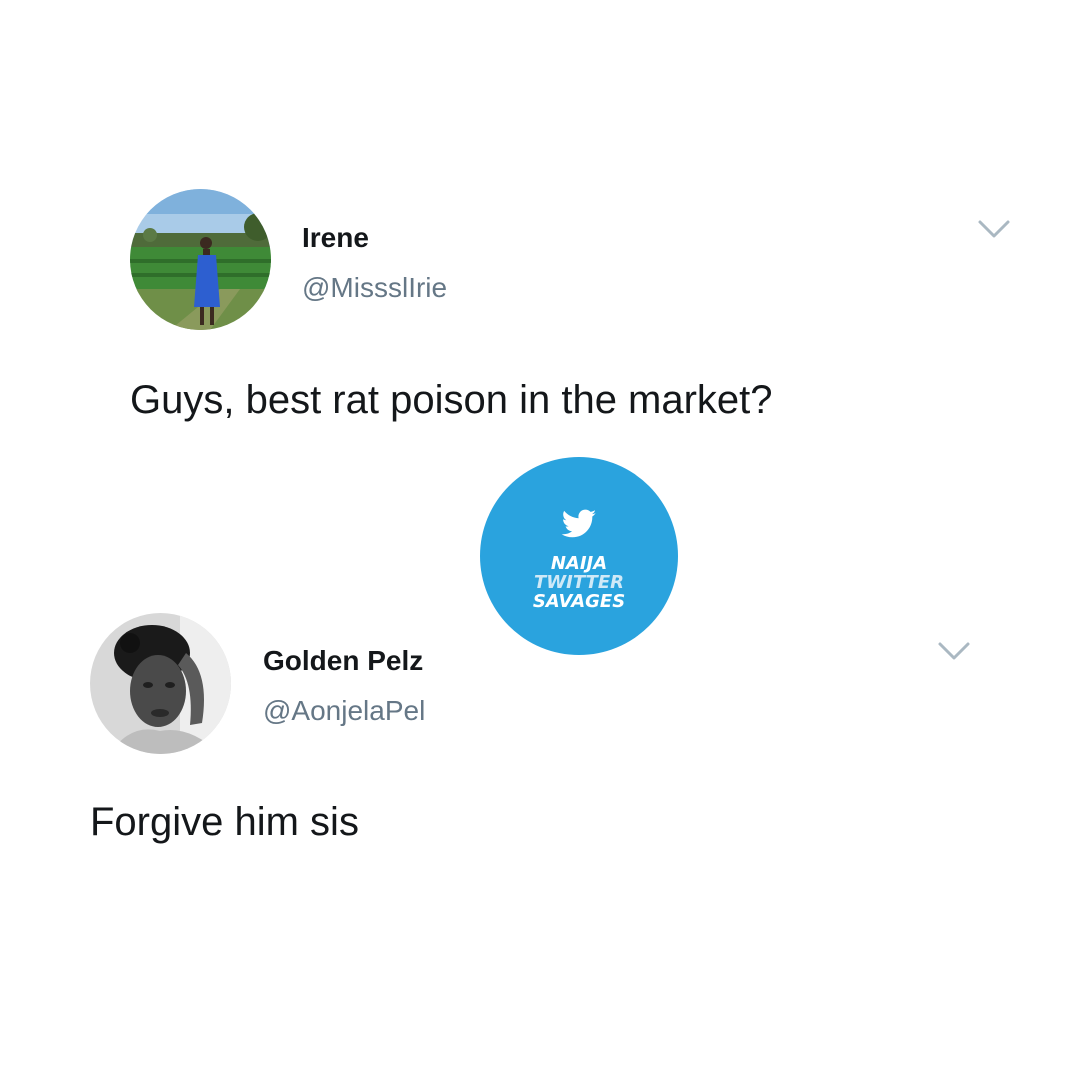  What do you see at coordinates (335, 238) in the screenshot?
I see `display-name: Irene` at bounding box center [335, 238].